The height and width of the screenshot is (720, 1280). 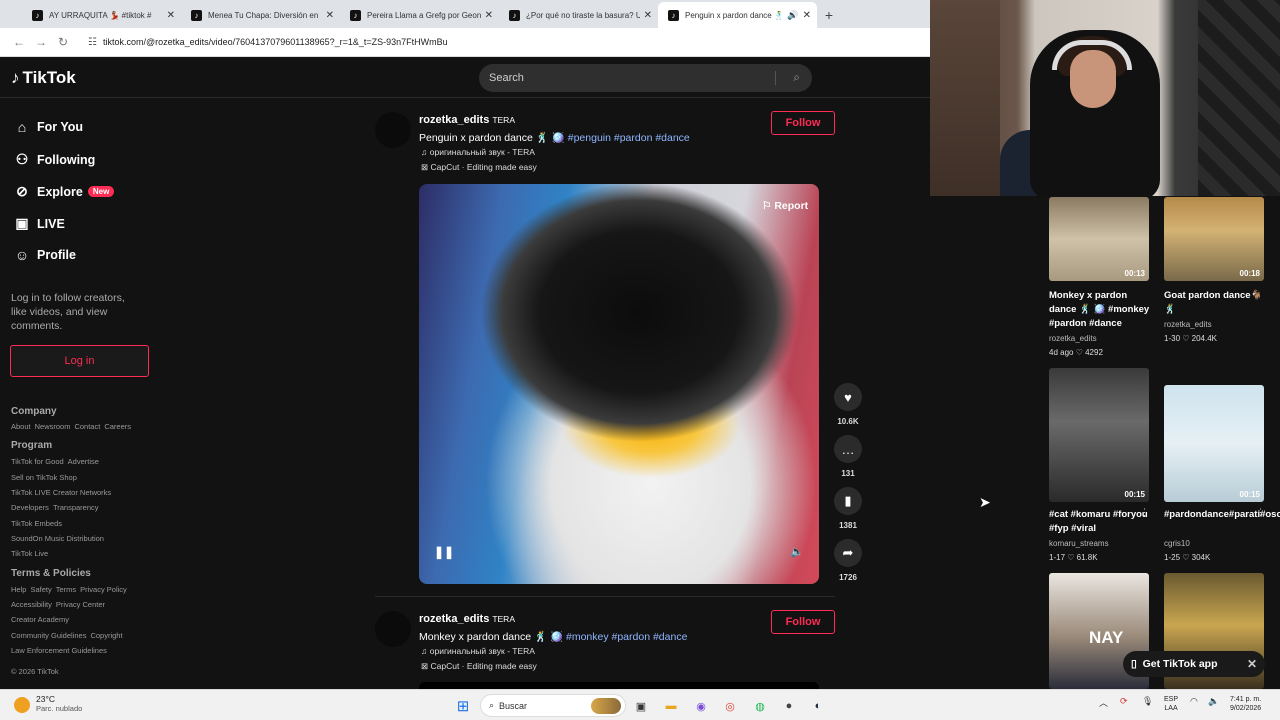 What do you see at coordinates (1194, 664) in the screenshot?
I see `get-app-button: ▯ Get TikTok app ✕` at bounding box center [1194, 664].